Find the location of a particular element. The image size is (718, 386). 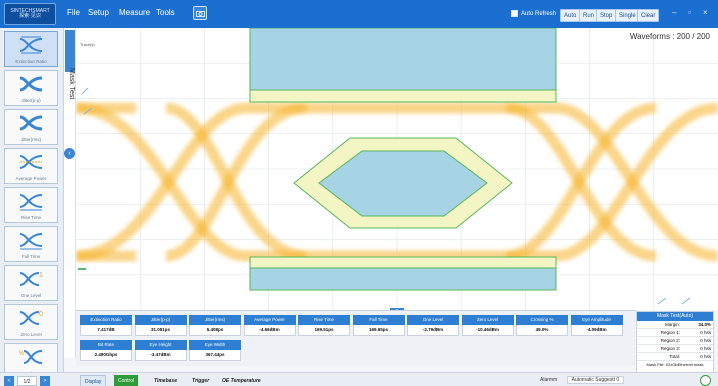

waveforms-counter: Waveforms : 200 / 200 is located at coordinates (669, 36).